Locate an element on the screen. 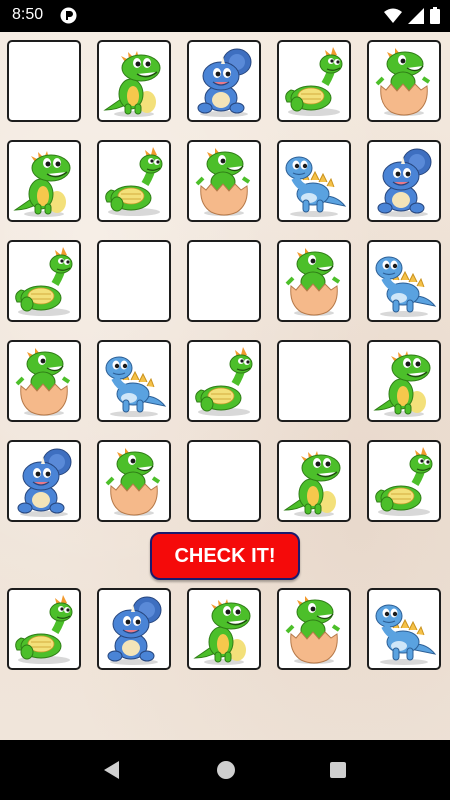 This screenshot has width=450, height=800. navigation-bar is located at coordinates (225, 770).